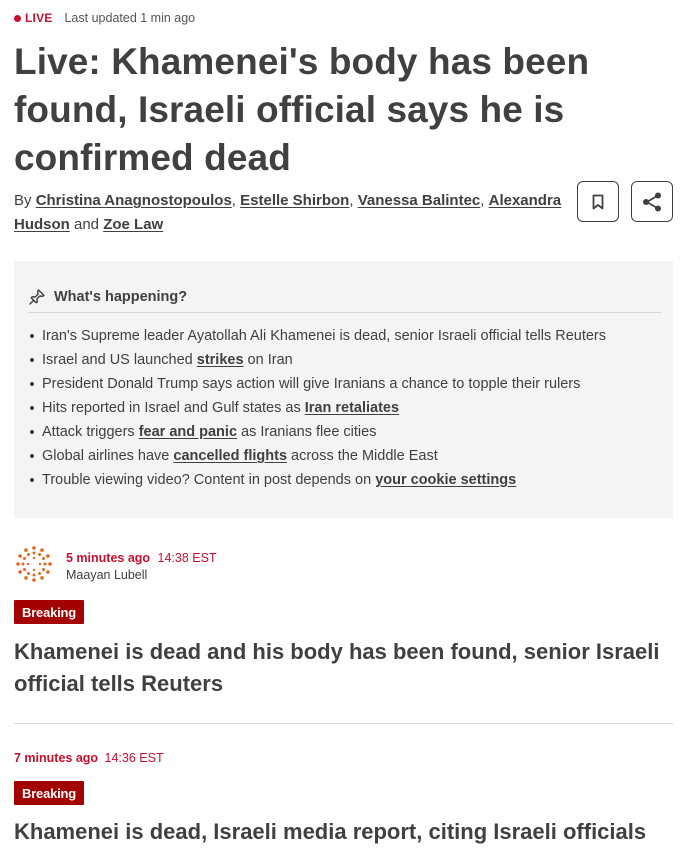 This screenshot has height=864, width=691. Describe the element at coordinates (87, 224) in the screenshot. I see `byline-conjunction: and` at that location.